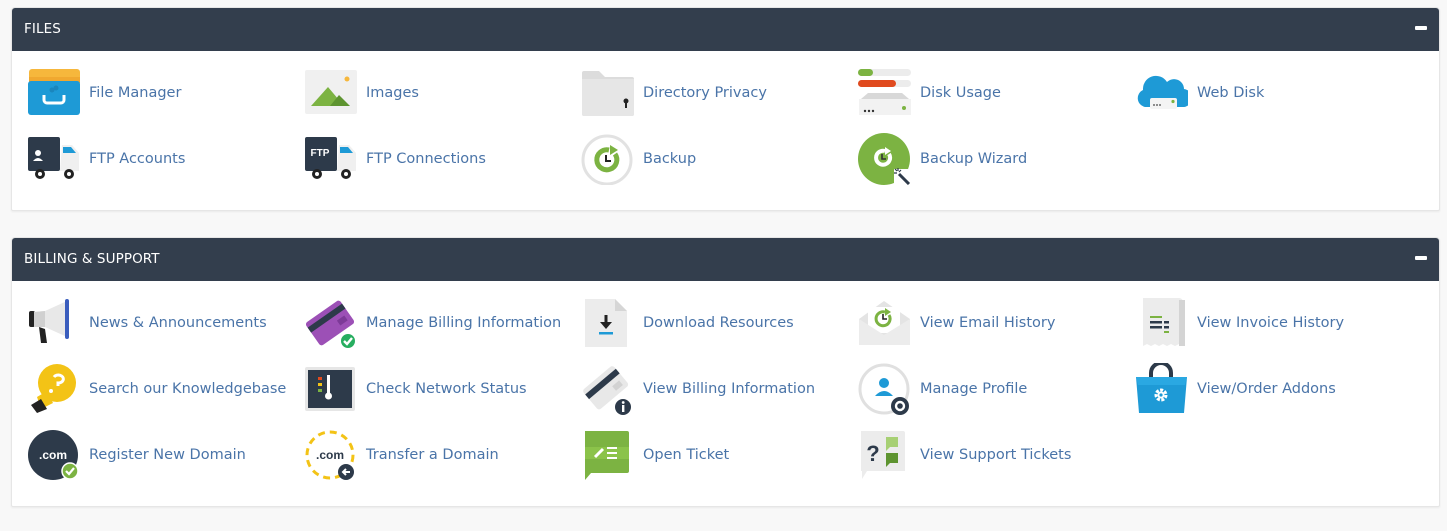 Image resolution: width=1447 pixels, height=531 pixels. I want to click on check-network-status-link: Check Network Status, so click(415, 389).